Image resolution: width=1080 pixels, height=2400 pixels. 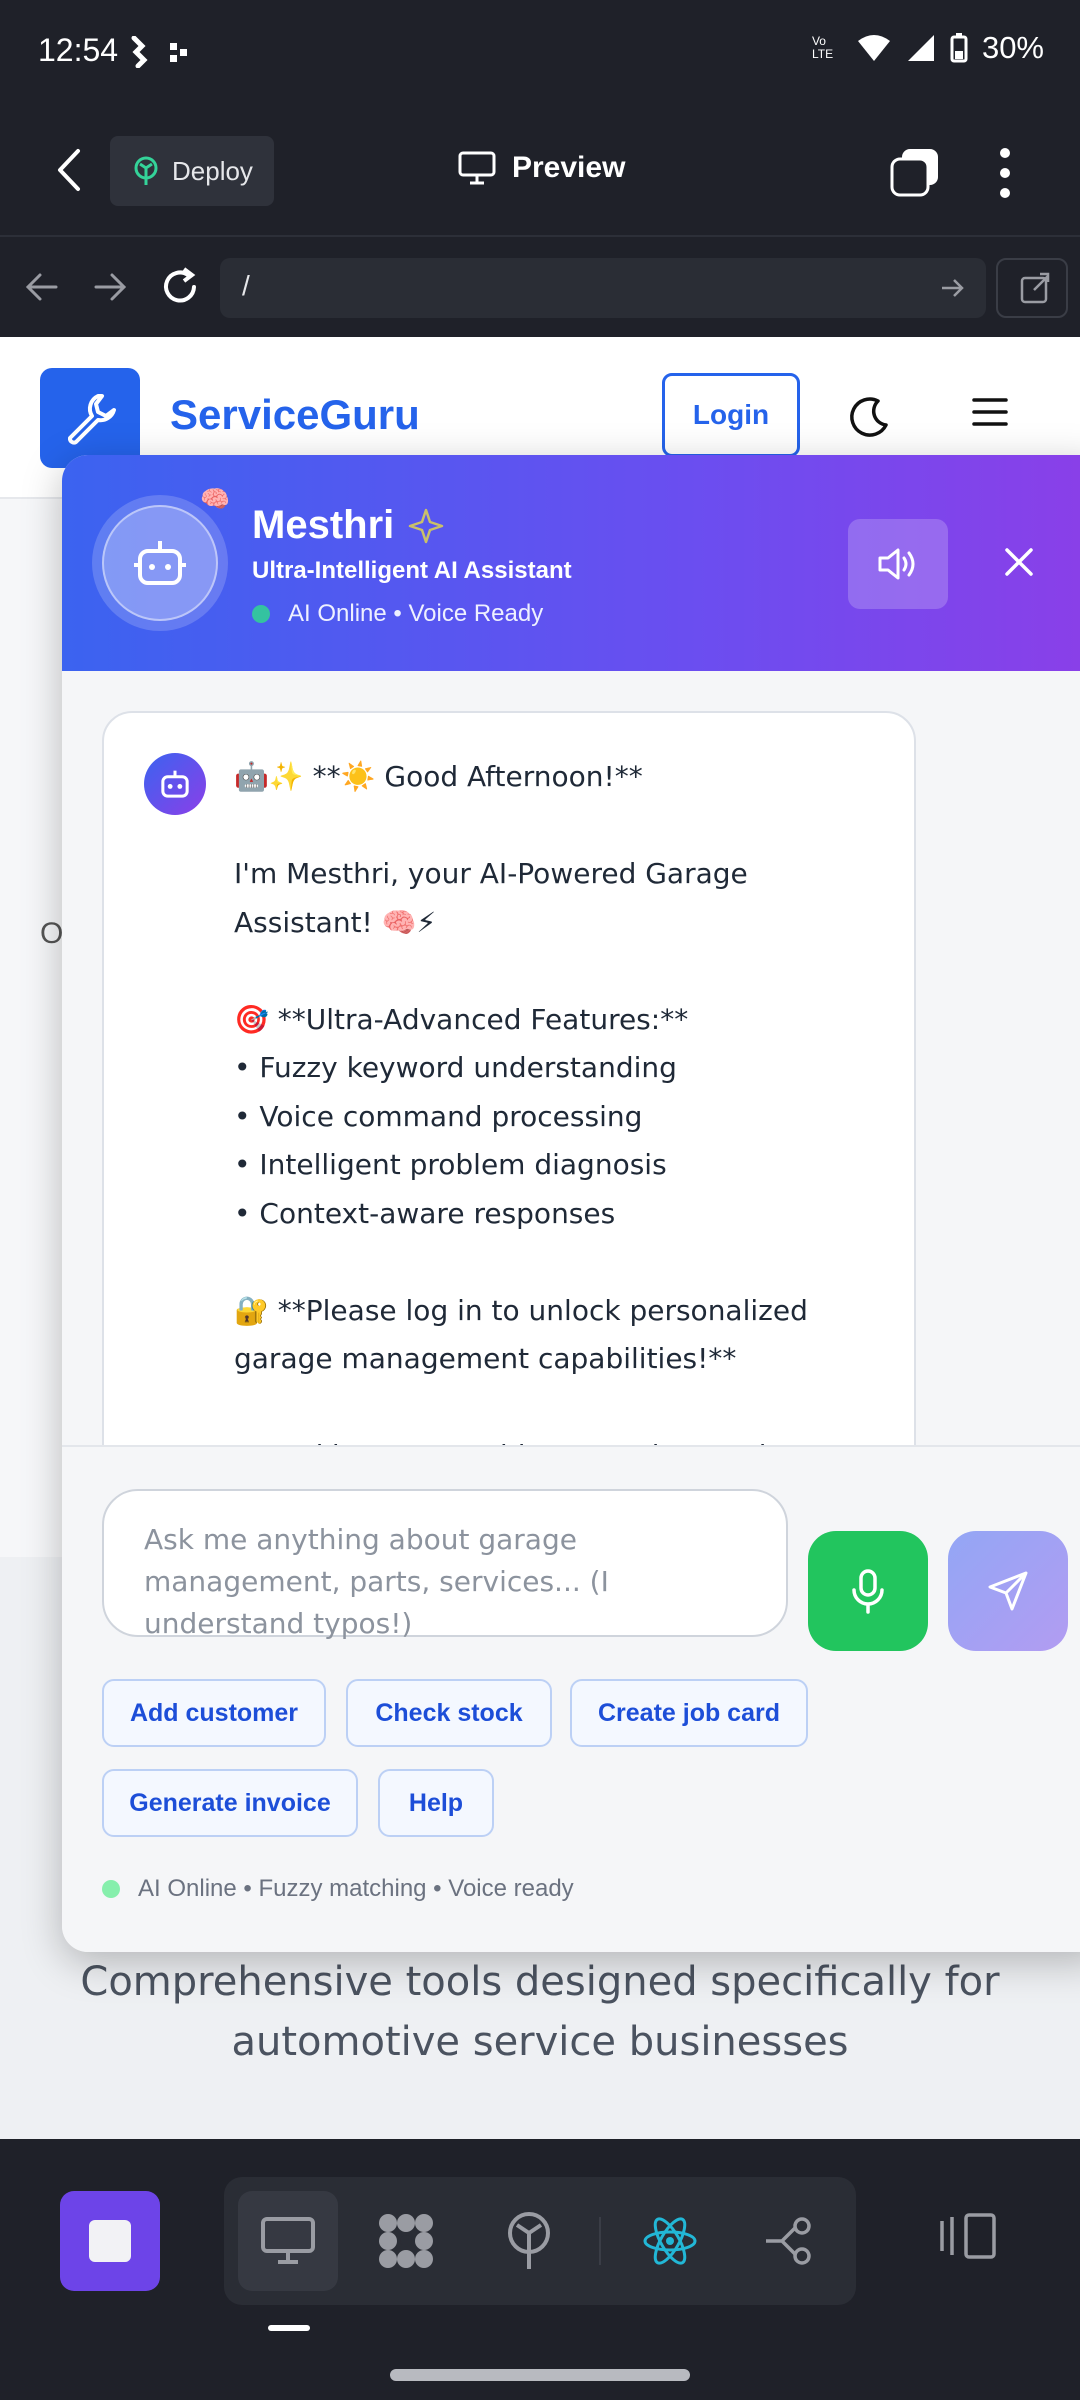 I want to click on url-row: /, so click(x=540, y=288).